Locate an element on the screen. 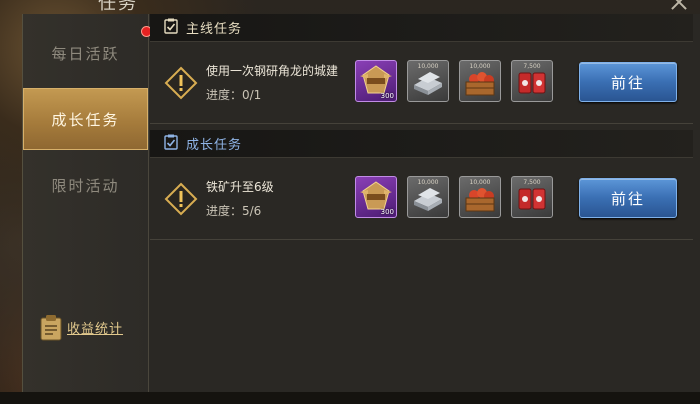 This screenshot has width=700, height=404. window-title: 任务 is located at coordinates (118, 7).